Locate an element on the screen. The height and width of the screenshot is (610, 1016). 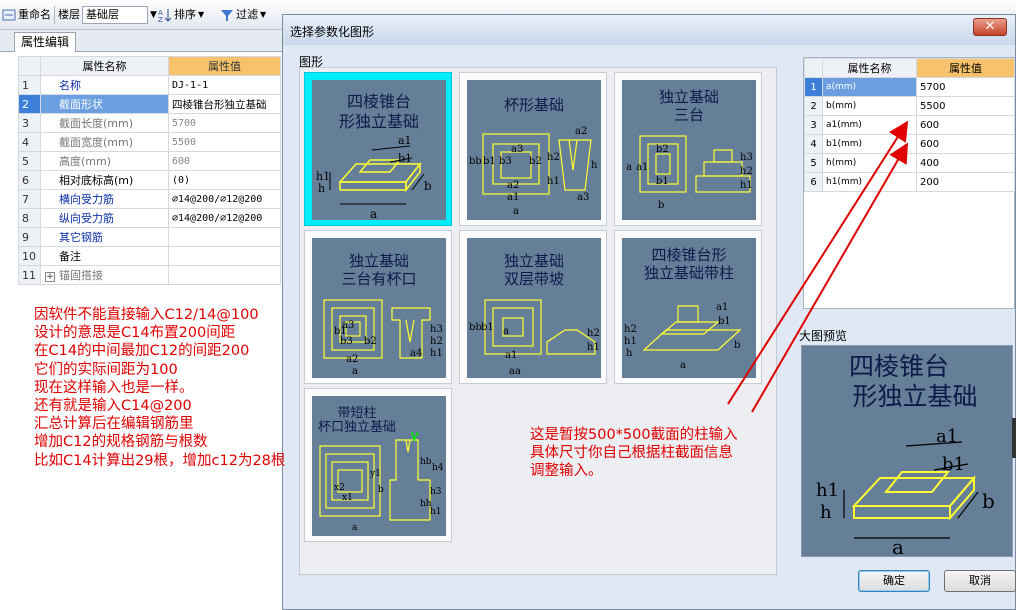
tab-property-edit: 属性编辑 is located at coordinates (45, 42).